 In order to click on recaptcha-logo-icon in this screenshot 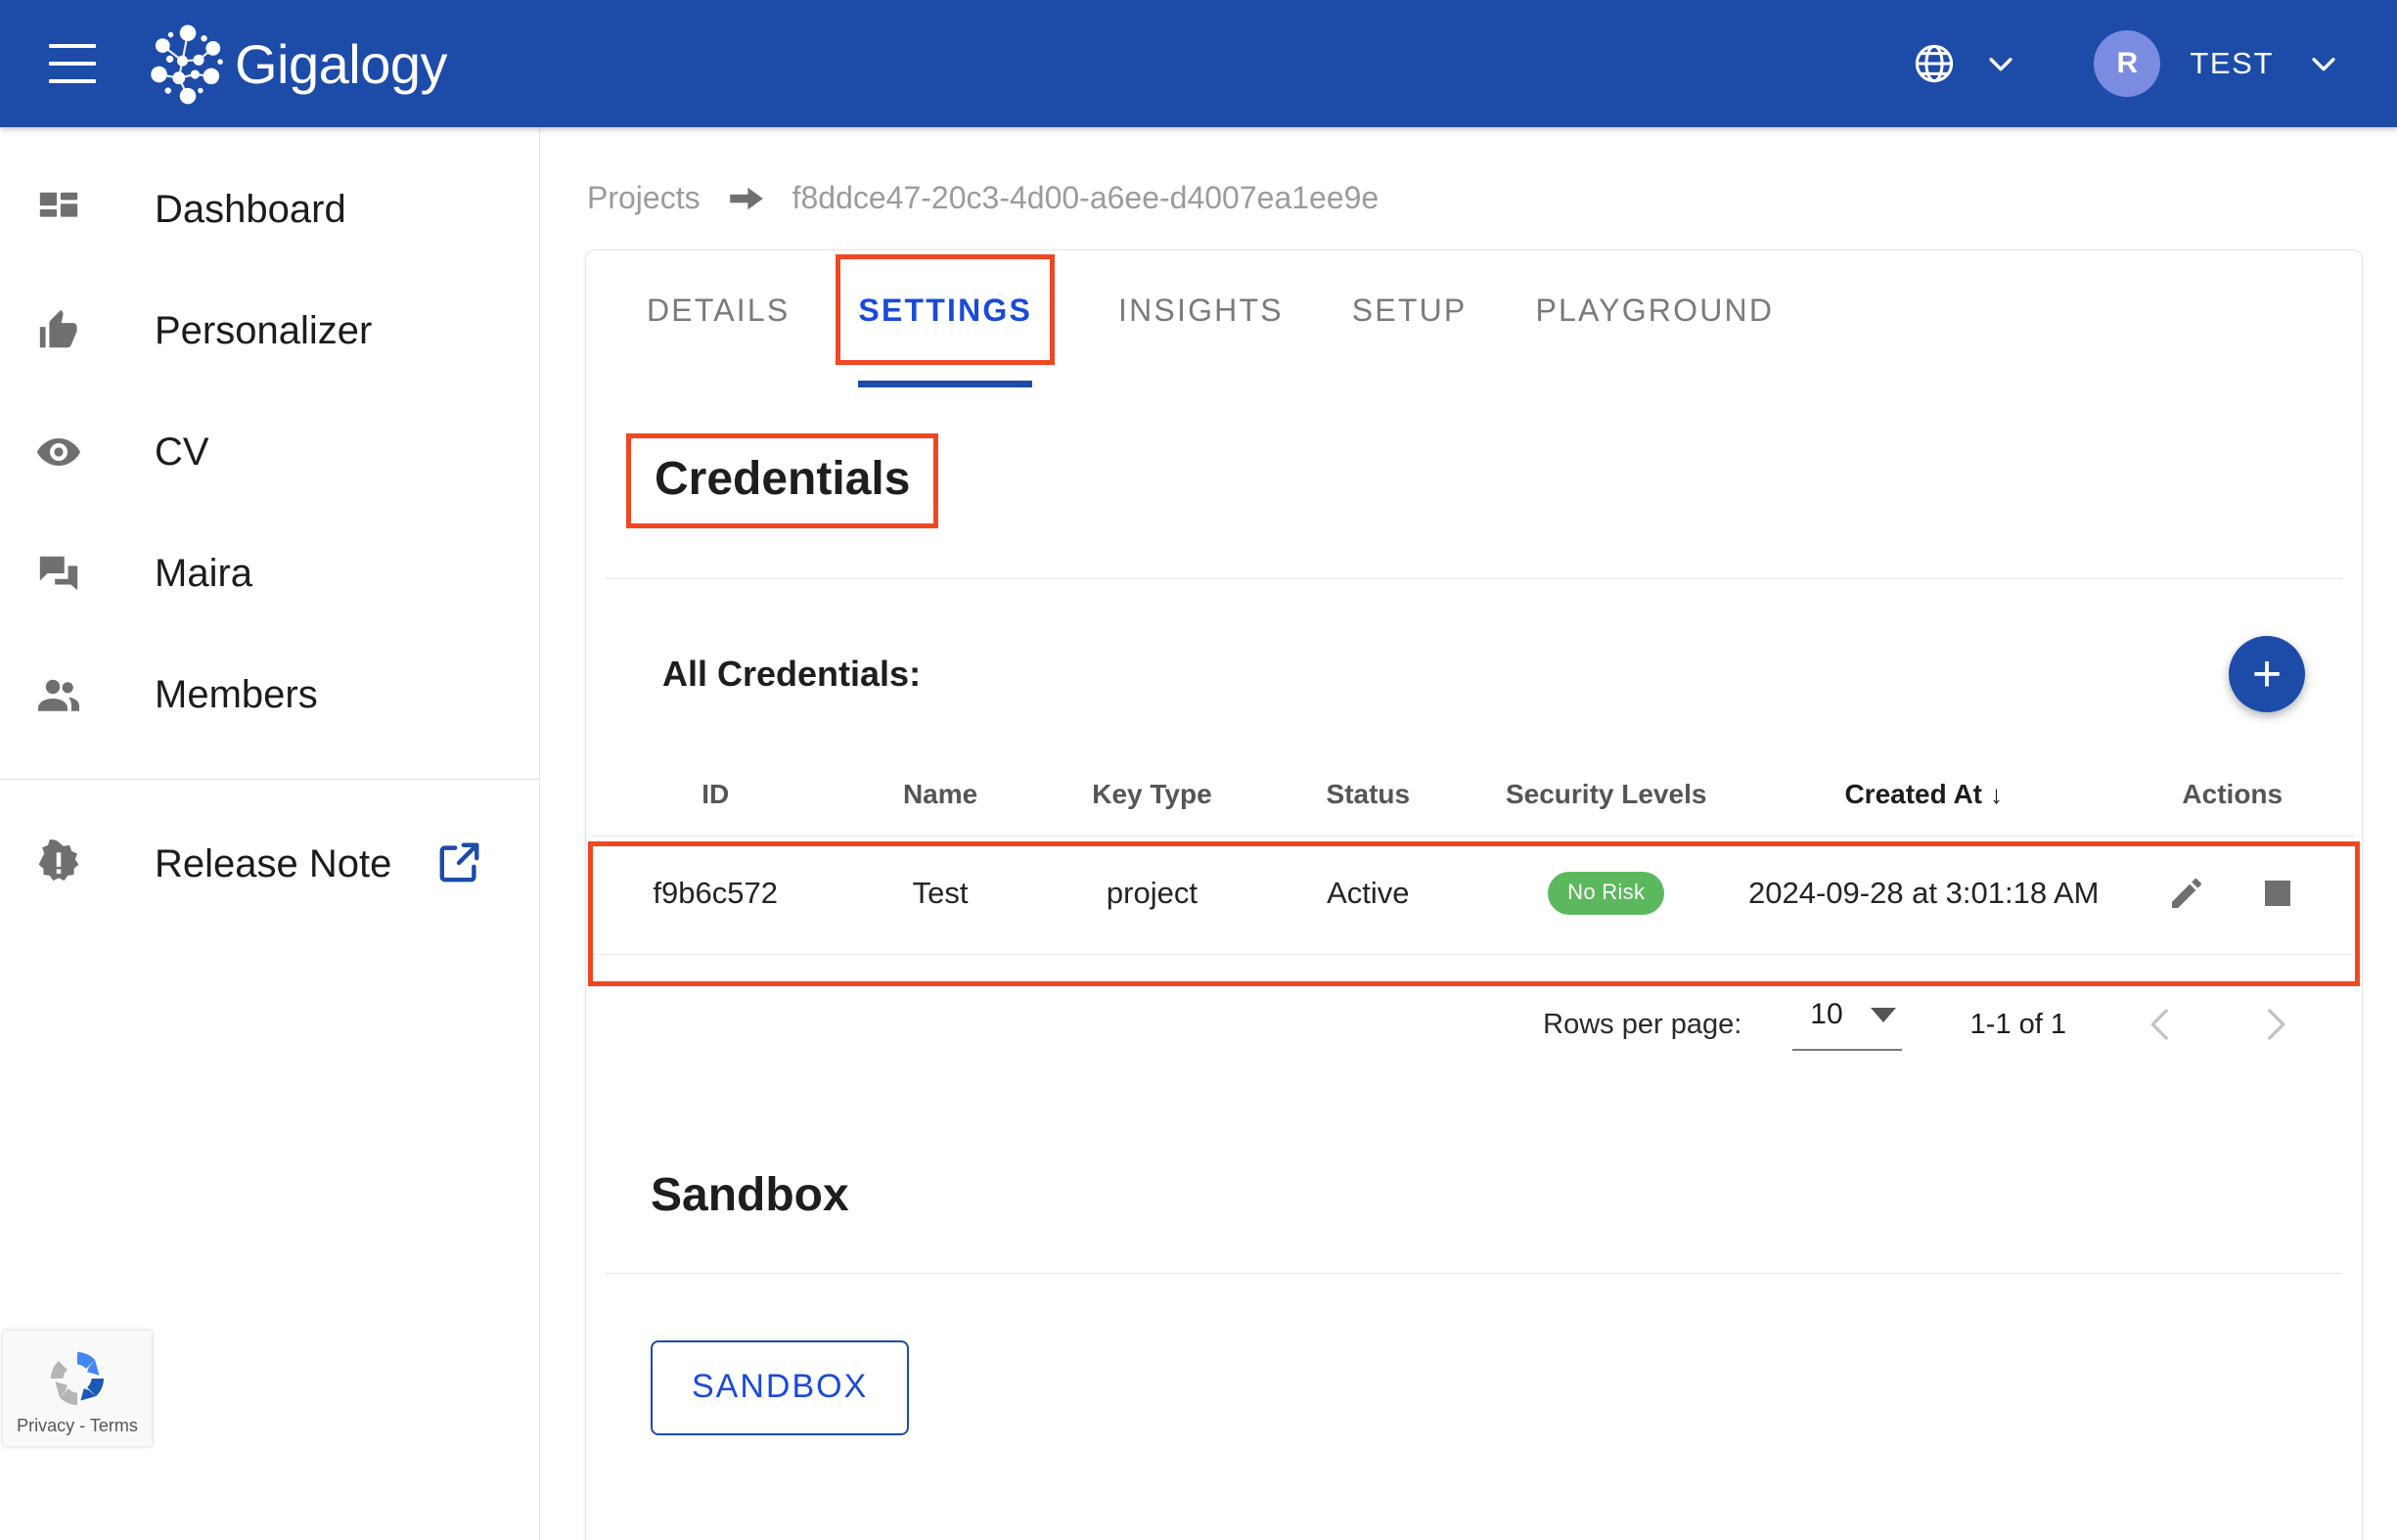, I will do `click(77, 1378)`.